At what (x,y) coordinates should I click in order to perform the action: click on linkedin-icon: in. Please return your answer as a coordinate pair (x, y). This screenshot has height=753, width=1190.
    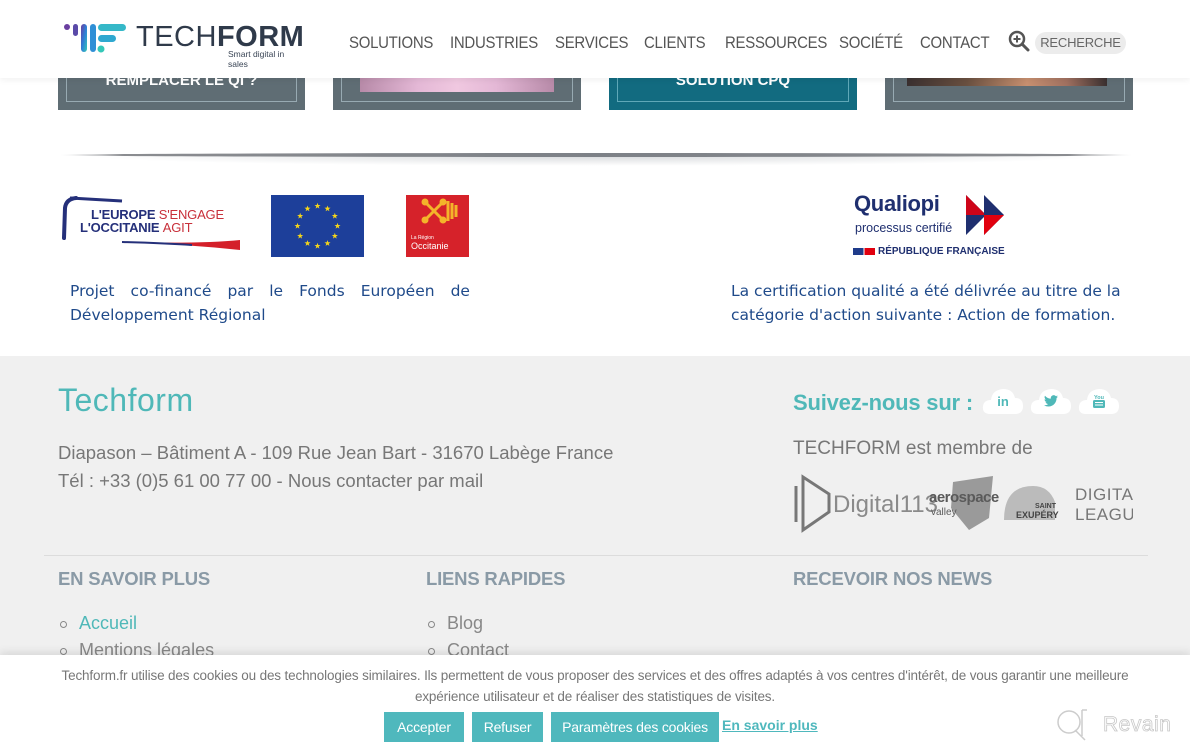
    Looking at the image, I should click on (1003, 401).